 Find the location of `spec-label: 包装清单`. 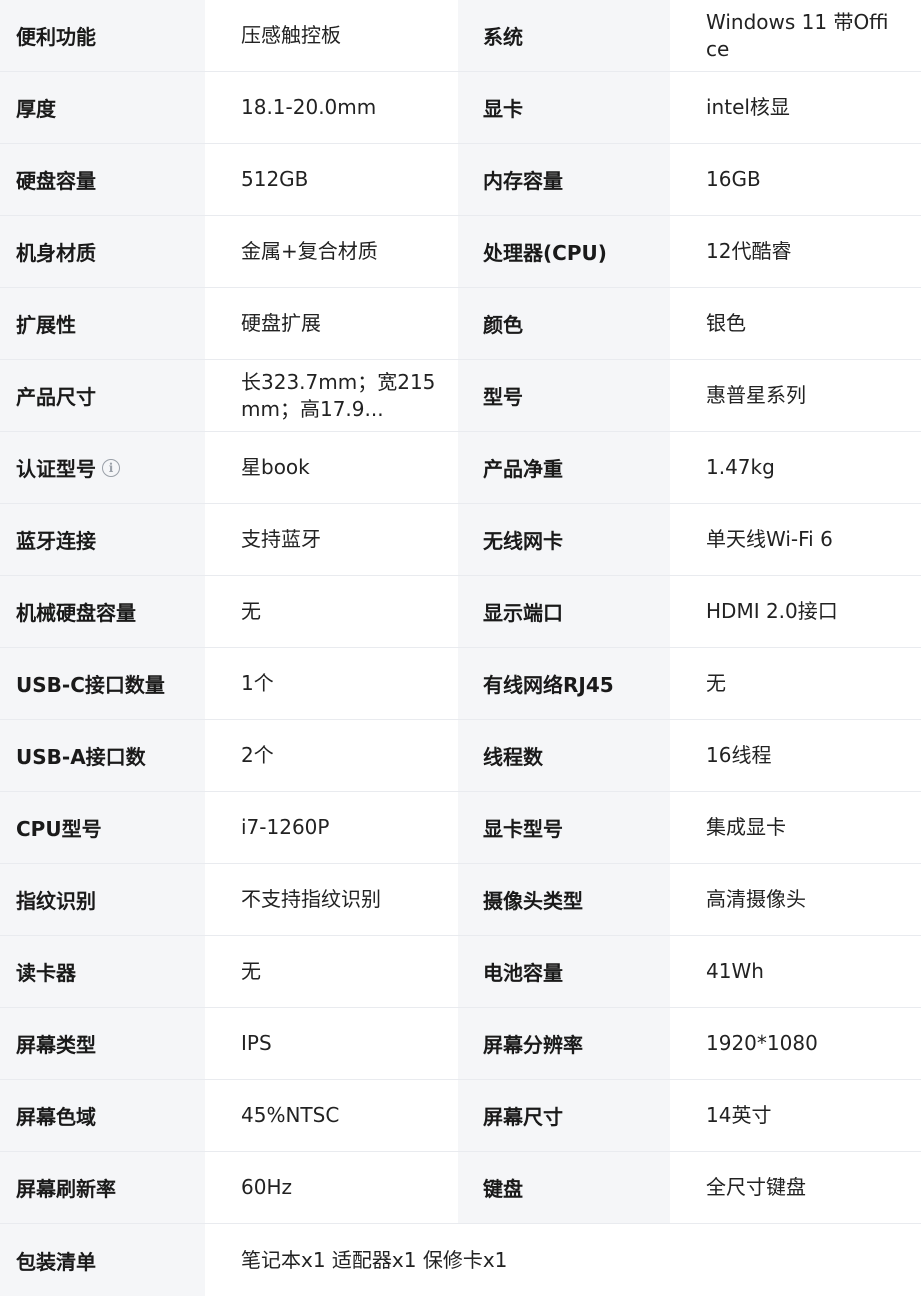

spec-label: 包装清单 is located at coordinates (102, 1260).